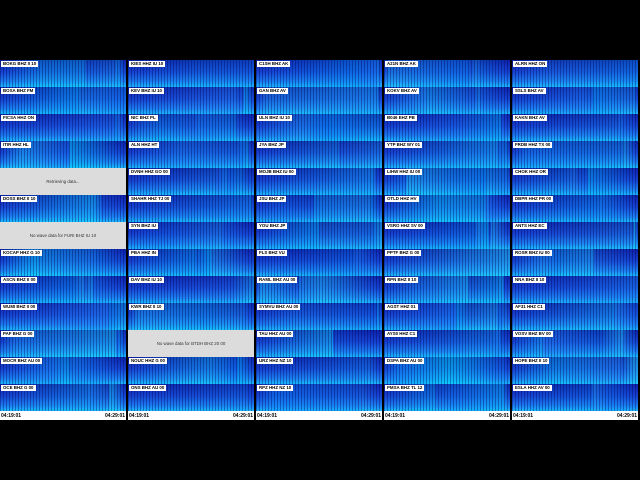  What do you see at coordinates (529, 307) in the screenshot?
I see `station-label: AF31 HHZ C1` at bounding box center [529, 307].